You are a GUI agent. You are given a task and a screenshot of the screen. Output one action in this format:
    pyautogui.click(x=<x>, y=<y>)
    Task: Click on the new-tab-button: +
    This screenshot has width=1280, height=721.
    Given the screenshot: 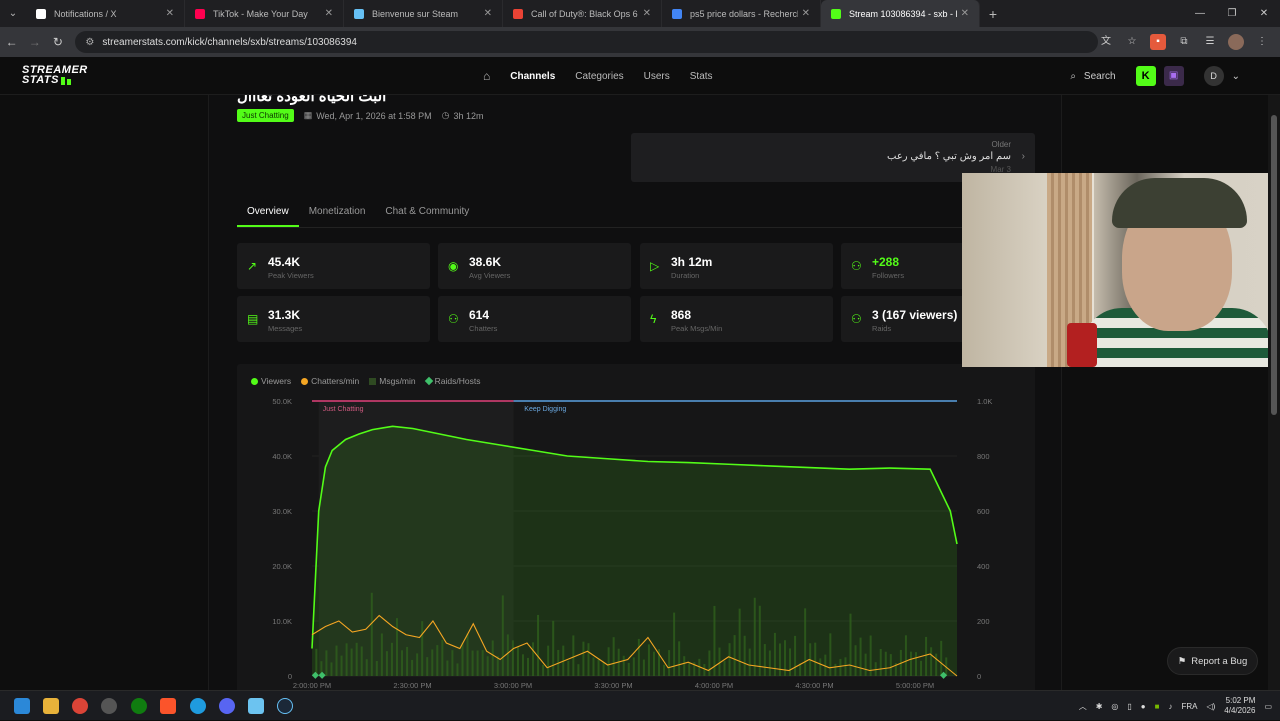 What is the action you would take?
    pyautogui.click(x=993, y=14)
    